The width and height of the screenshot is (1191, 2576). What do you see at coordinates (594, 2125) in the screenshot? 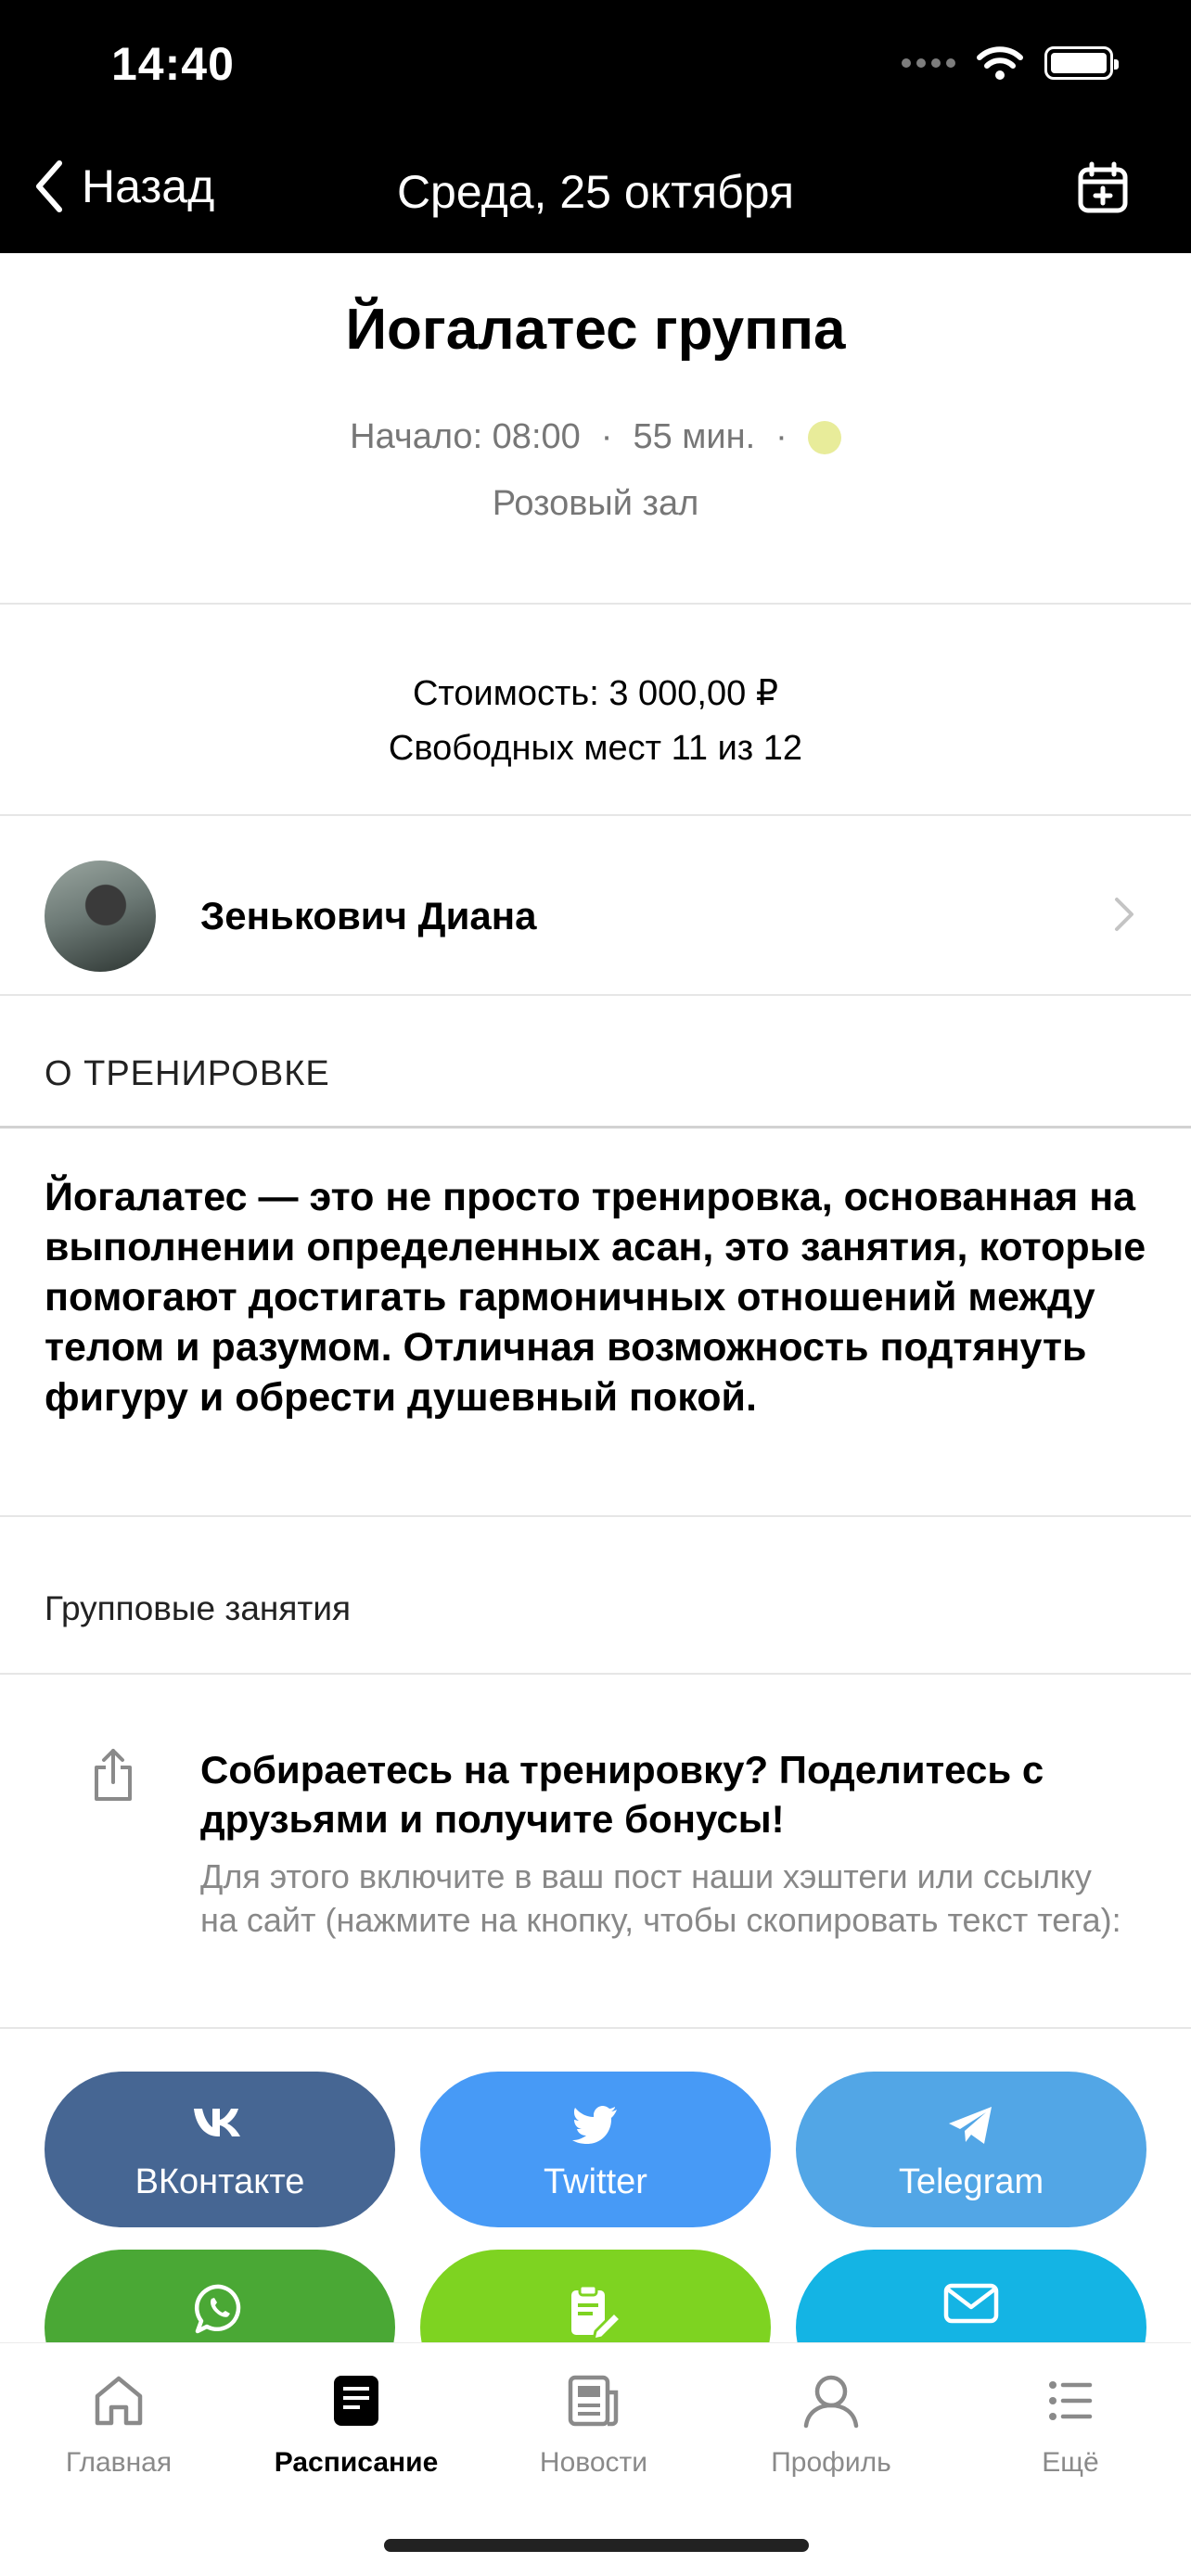
I see `twitter-icon` at bounding box center [594, 2125].